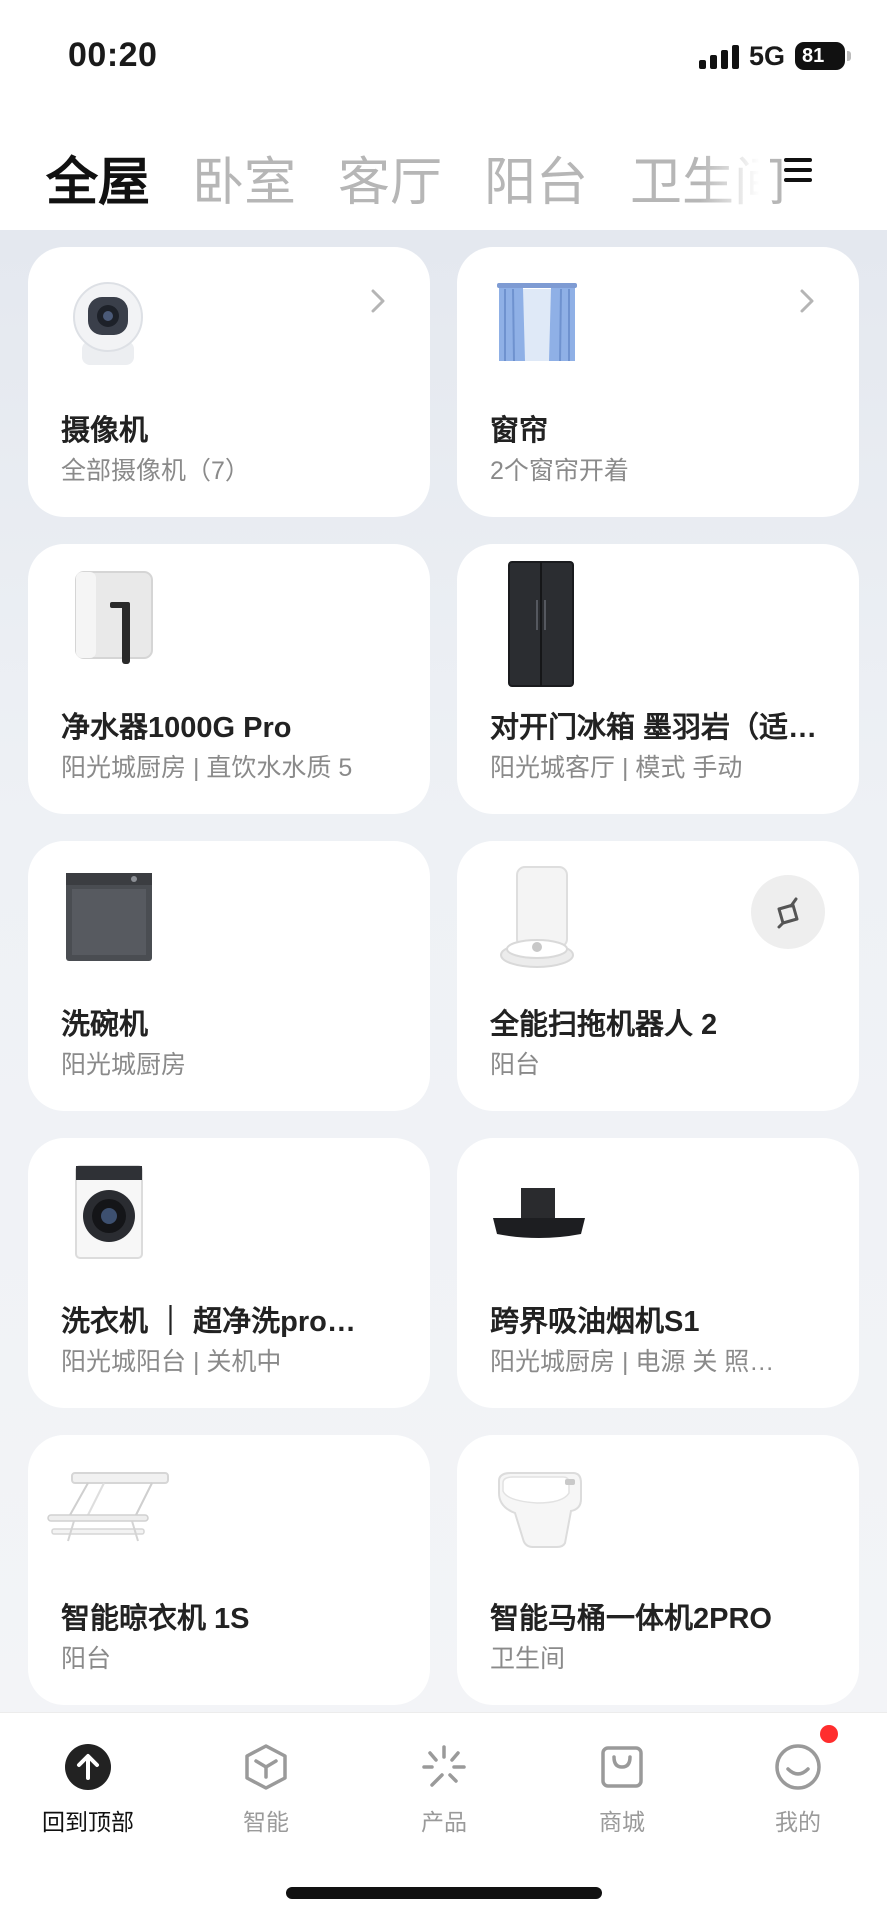  I want to click on battery-icon: 81, so click(823, 56).